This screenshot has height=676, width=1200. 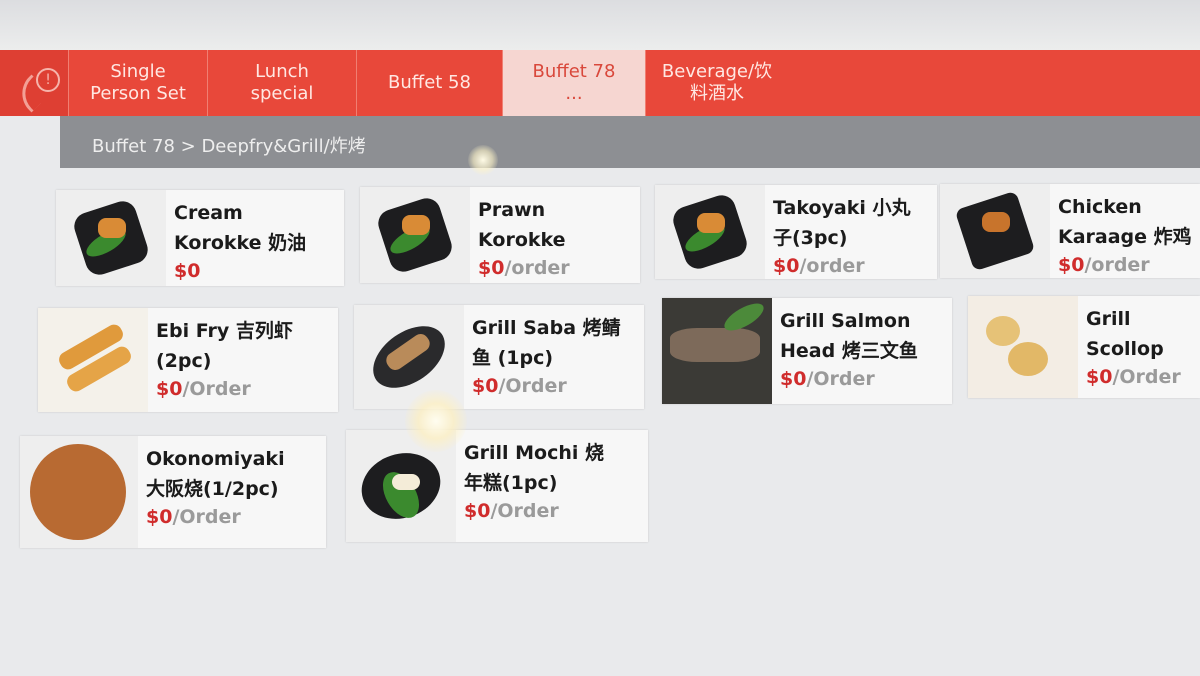 I want to click on menu-item-card: Chicken Karaage 炸鸡 $0/order, so click(x=1070, y=231).